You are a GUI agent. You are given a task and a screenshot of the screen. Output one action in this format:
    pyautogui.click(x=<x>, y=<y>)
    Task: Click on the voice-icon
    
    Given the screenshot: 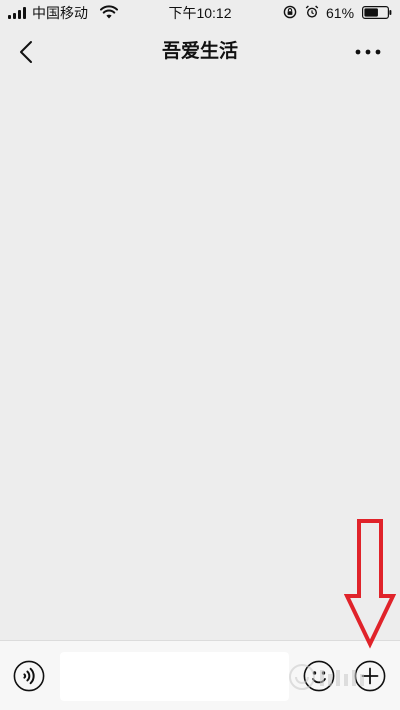 What is the action you would take?
    pyautogui.click(x=29, y=676)
    